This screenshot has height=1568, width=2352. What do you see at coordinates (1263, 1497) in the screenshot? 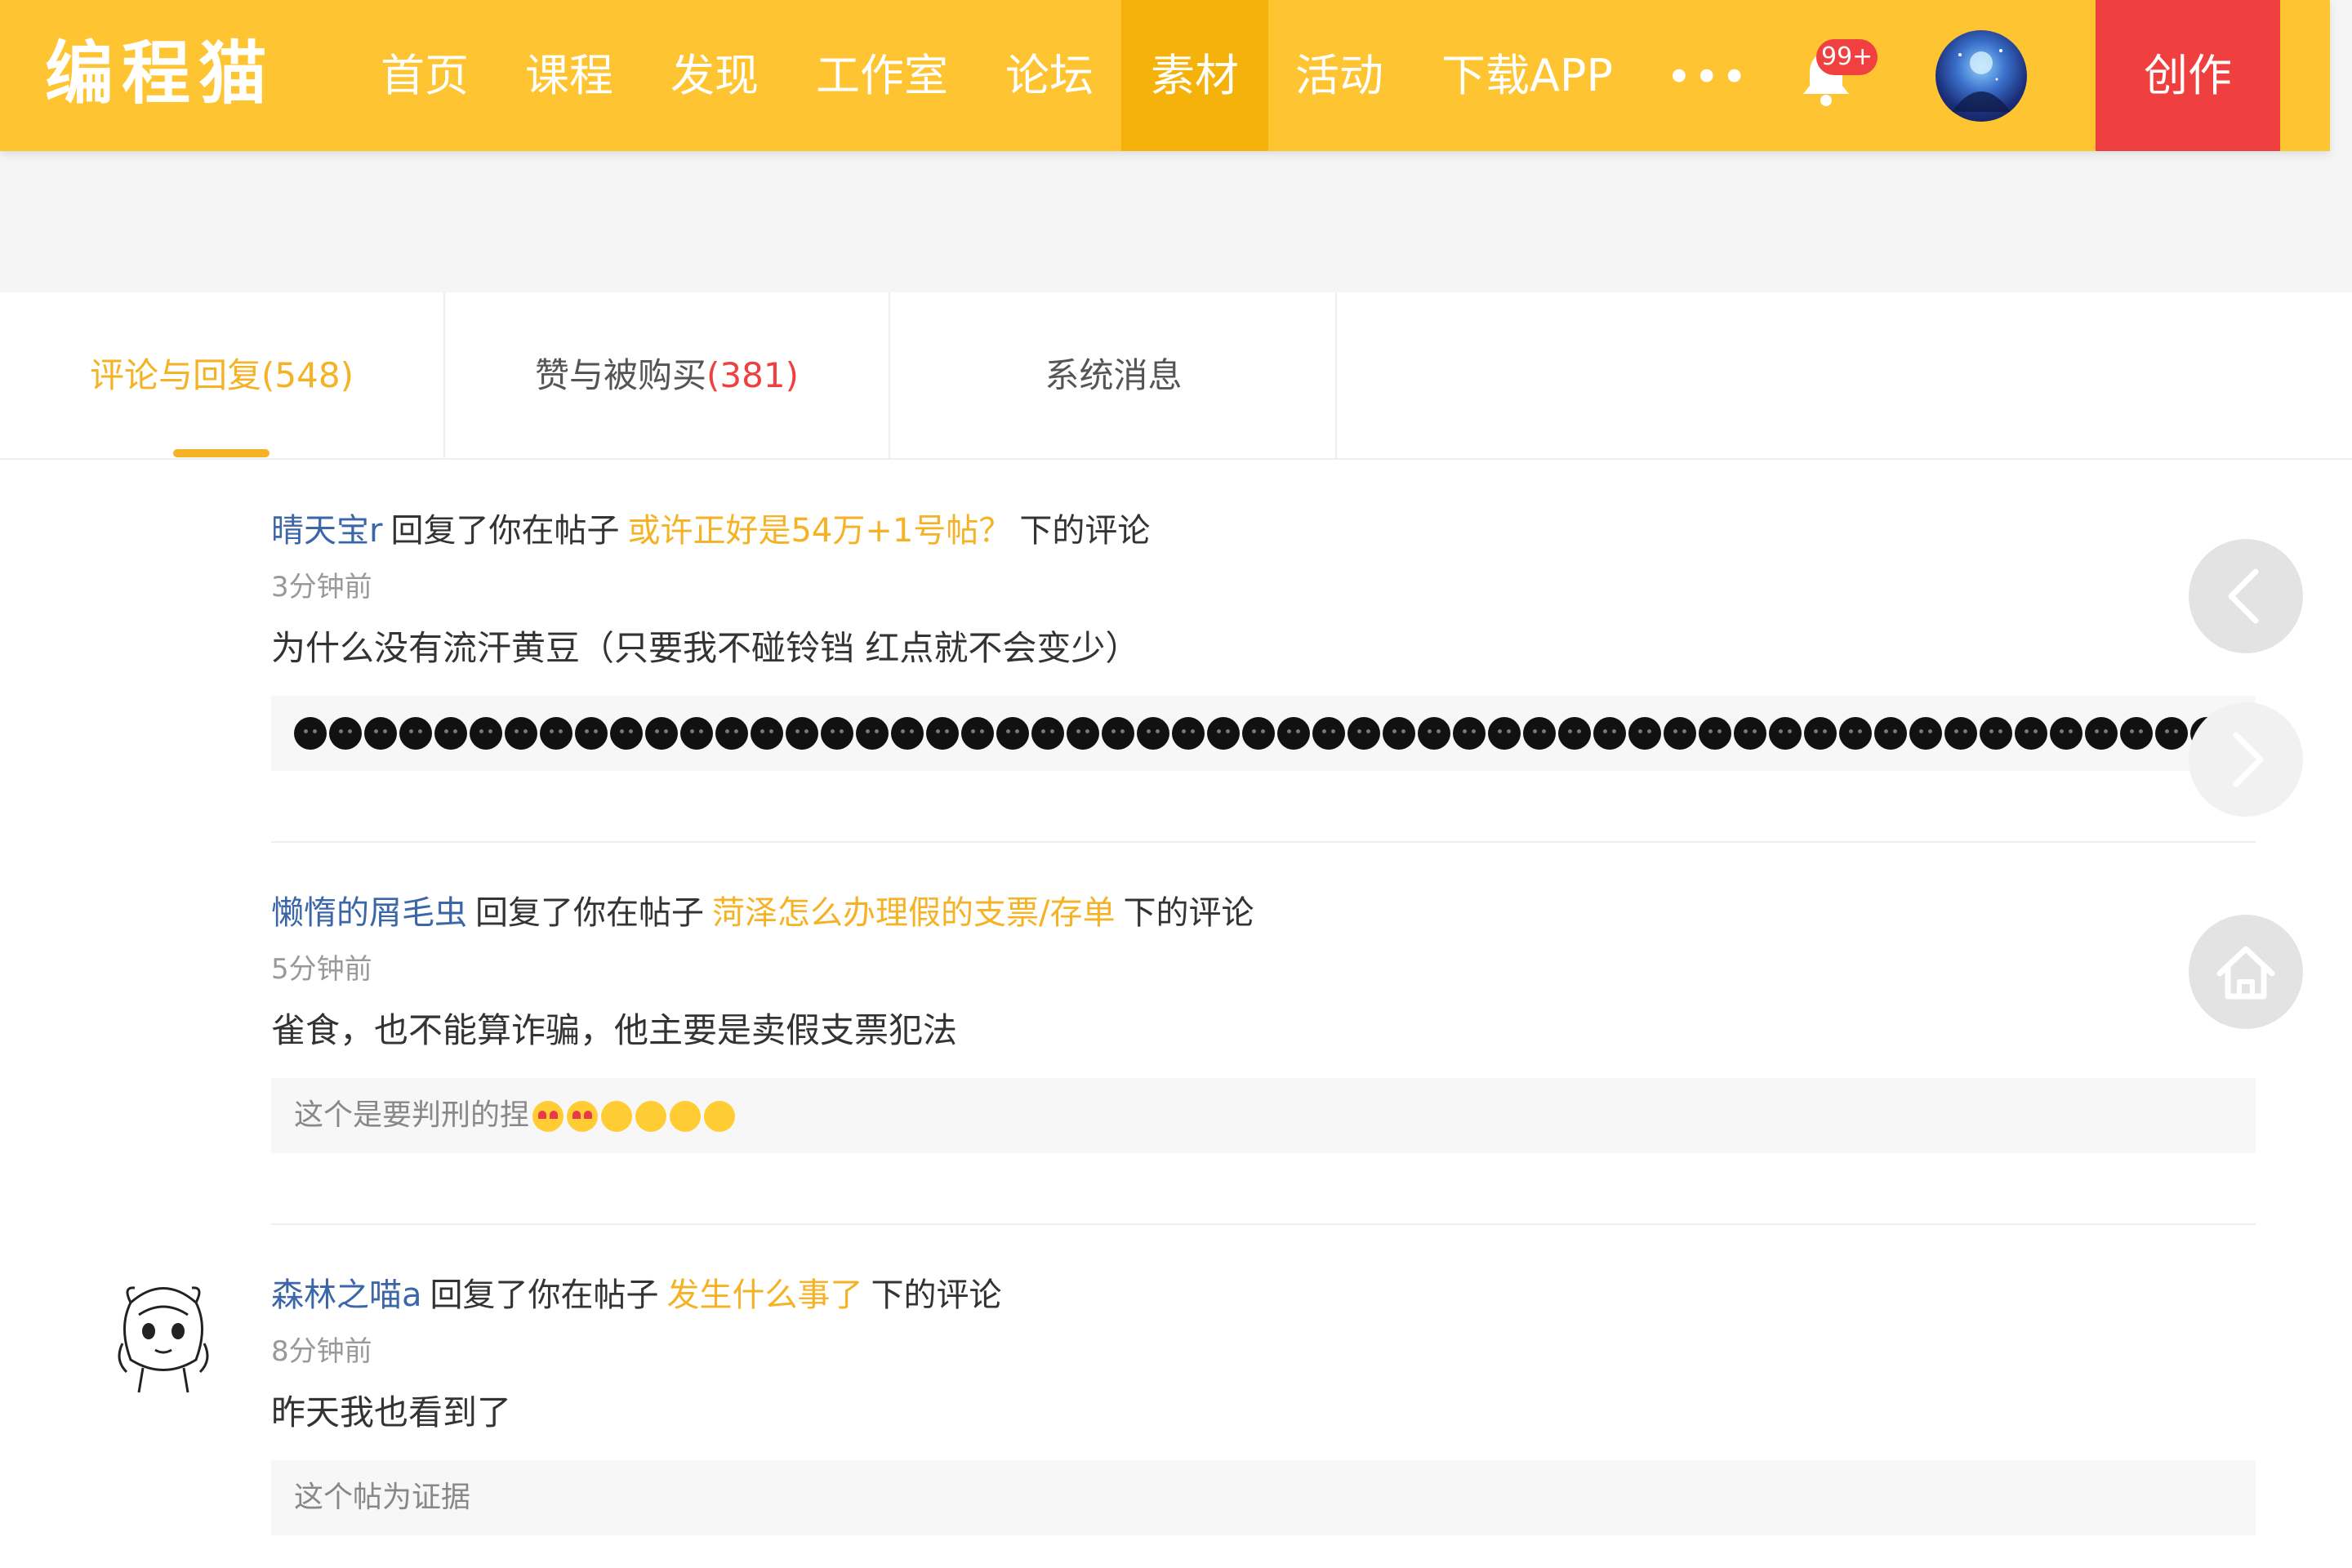
I see `quoted-comment: 这个帖为证据` at bounding box center [1263, 1497].